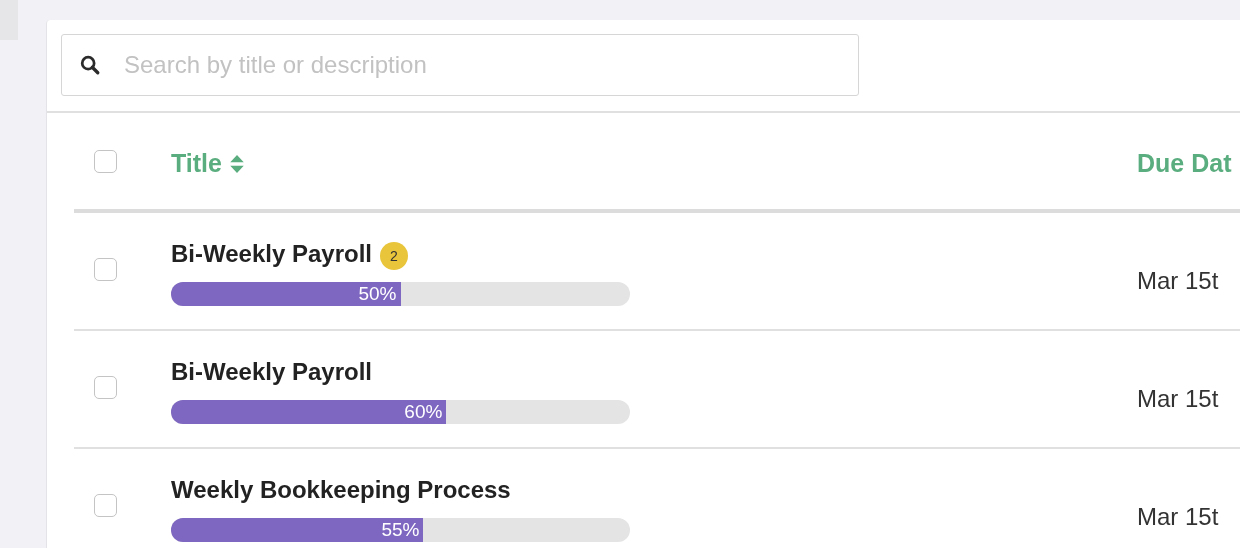 This screenshot has width=1240, height=548. Describe the element at coordinates (400, 530) in the screenshot. I see `progress-label: 55%` at that location.